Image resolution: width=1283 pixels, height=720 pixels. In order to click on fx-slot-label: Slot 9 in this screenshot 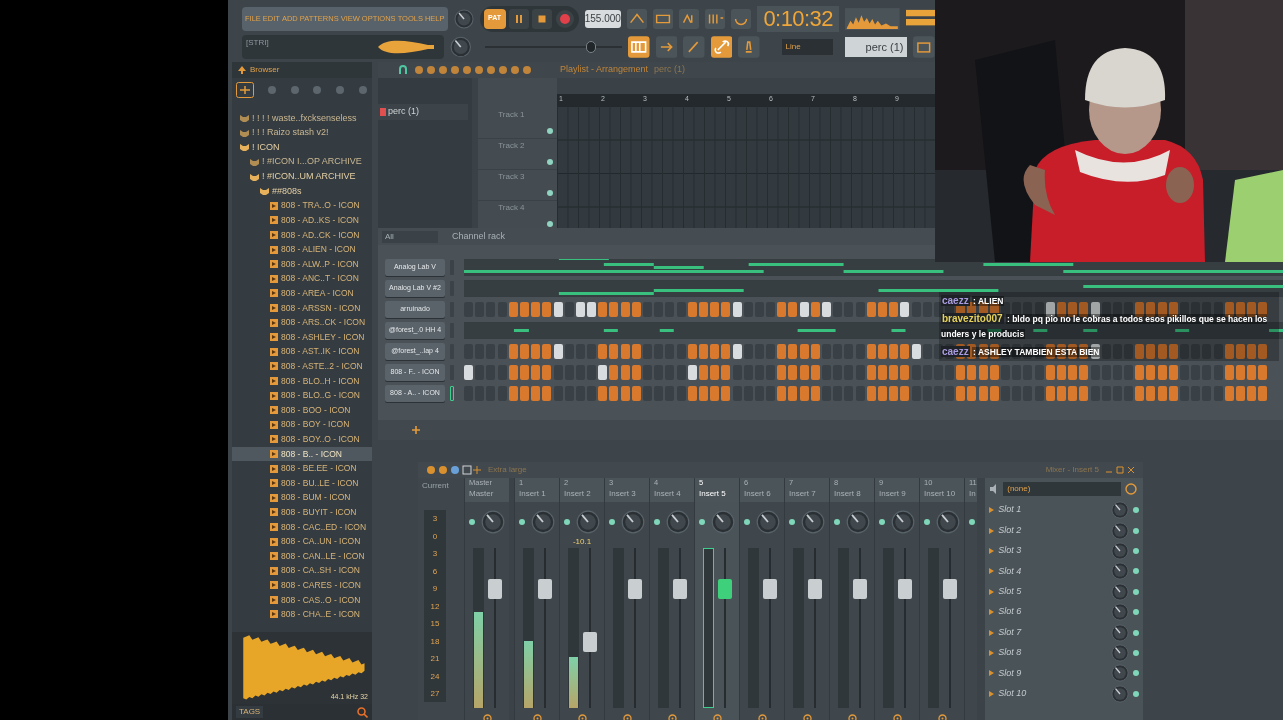, I will do `click(1010, 673)`.